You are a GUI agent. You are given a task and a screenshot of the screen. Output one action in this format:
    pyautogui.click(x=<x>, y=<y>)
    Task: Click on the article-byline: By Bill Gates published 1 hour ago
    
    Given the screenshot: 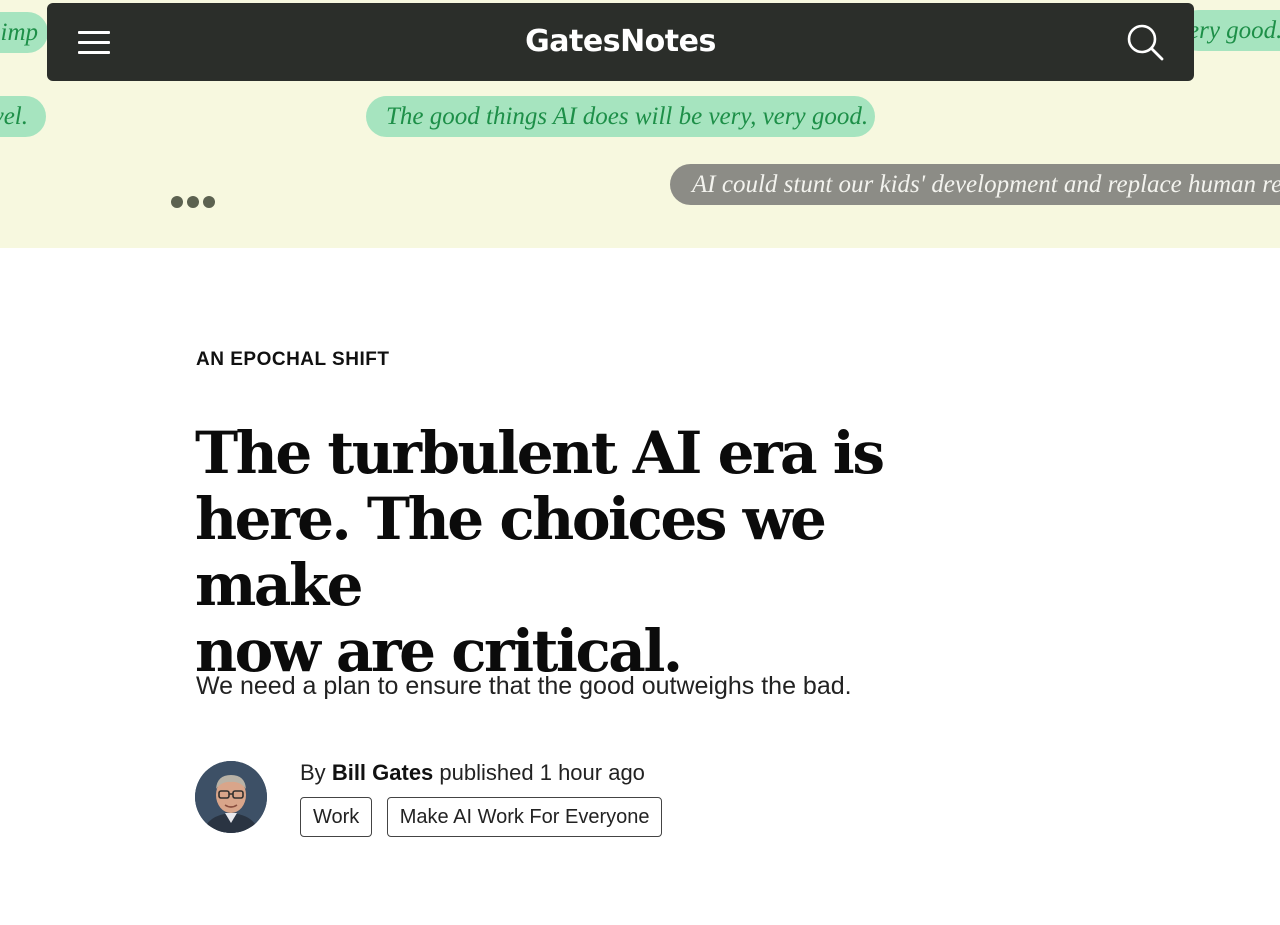 What is the action you would take?
    pyautogui.click(x=472, y=773)
    